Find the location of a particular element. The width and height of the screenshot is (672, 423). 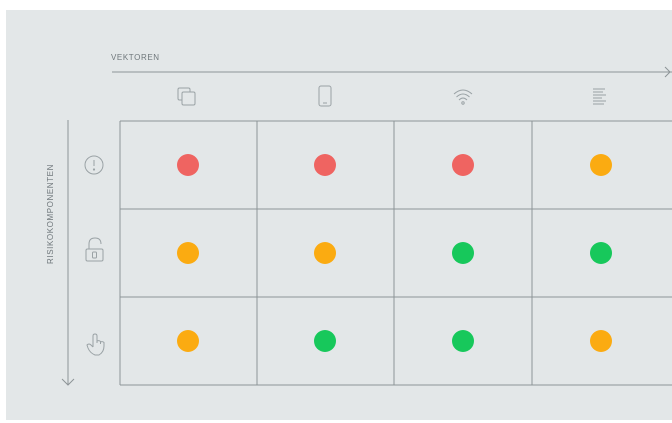

text-document-icon is located at coordinates (599, 96).